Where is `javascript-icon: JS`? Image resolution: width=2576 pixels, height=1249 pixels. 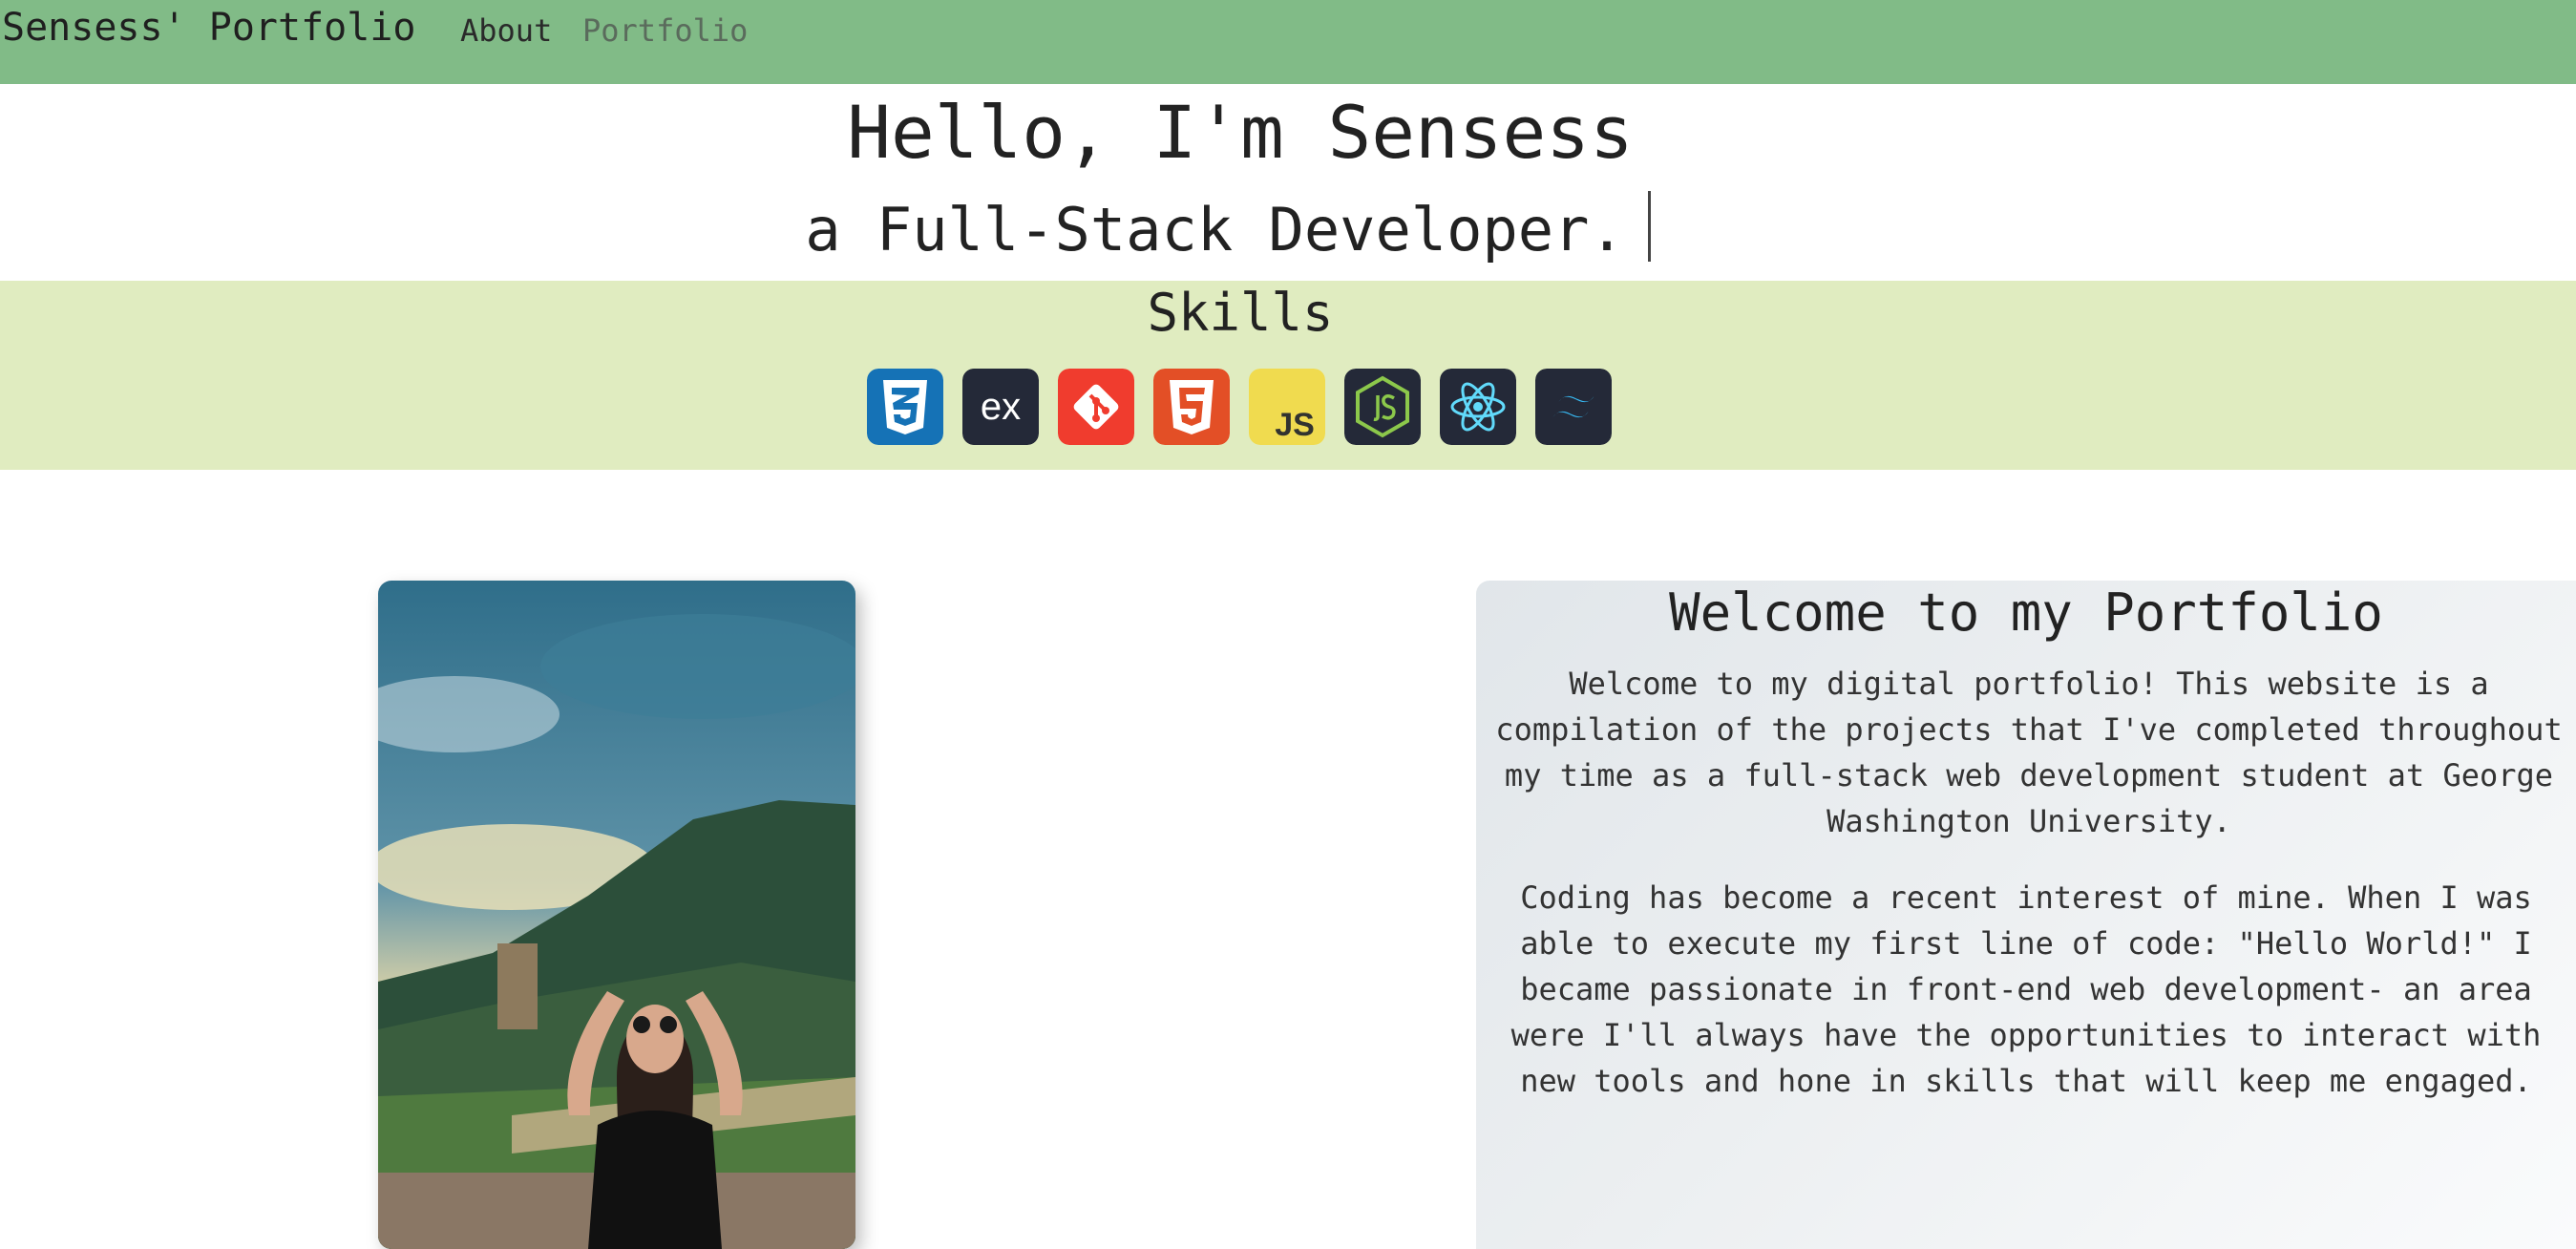 javascript-icon: JS is located at coordinates (1287, 407).